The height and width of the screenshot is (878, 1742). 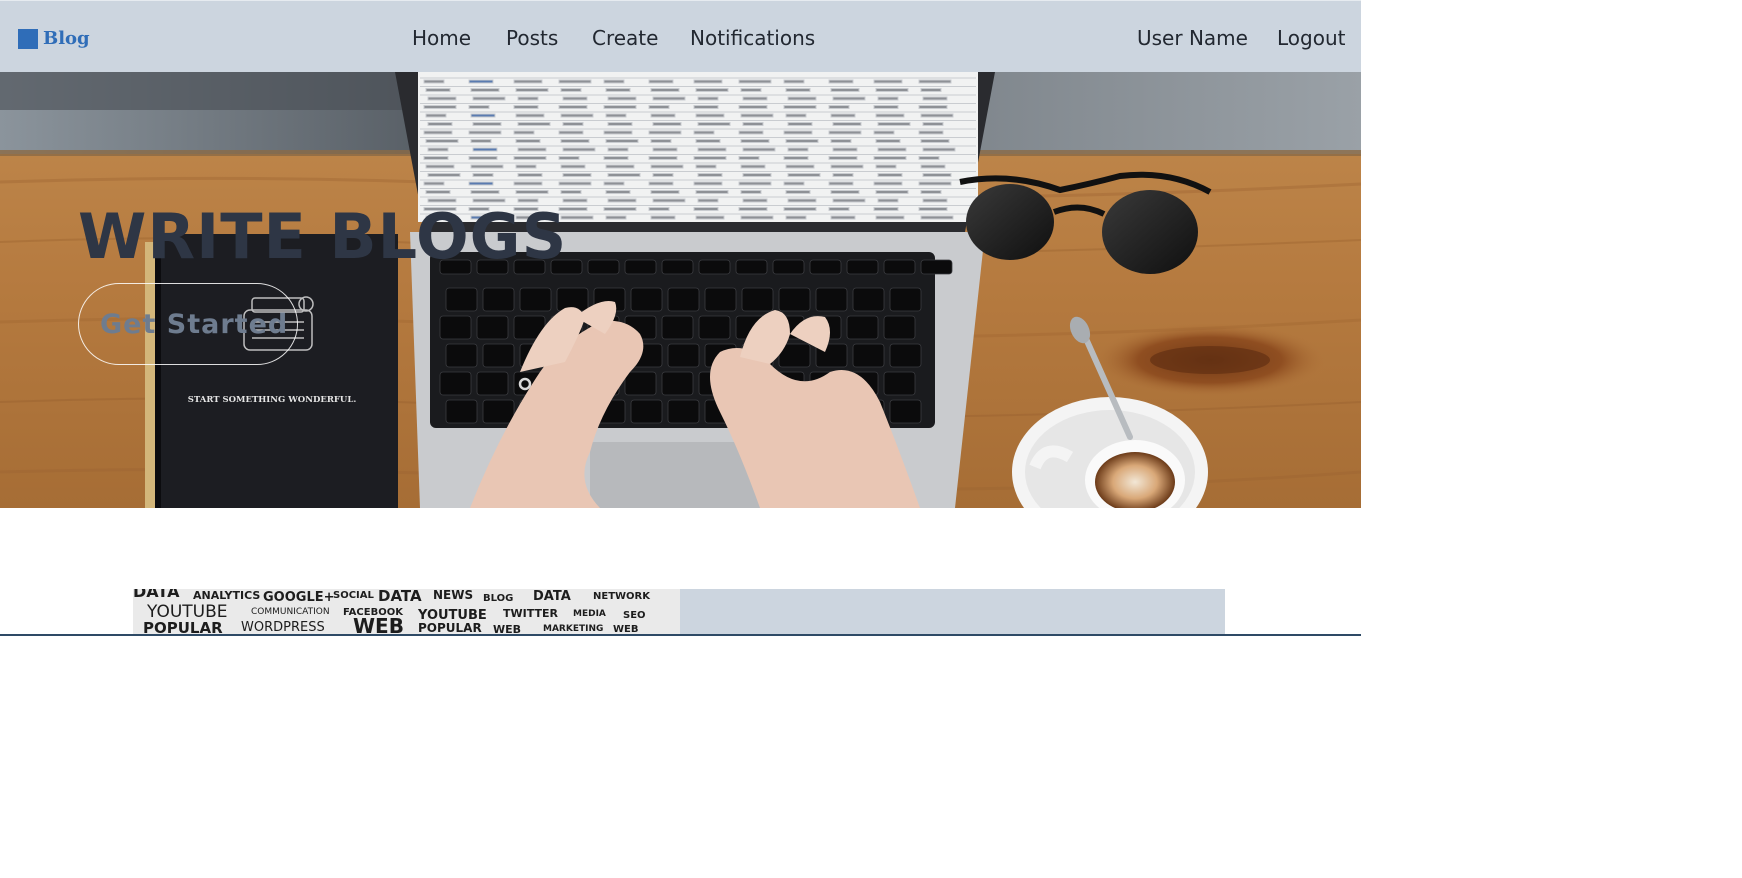 What do you see at coordinates (283, 627) in the screenshot?
I see `svg-text: WORDPRESS` at bounding box center [283, 627].